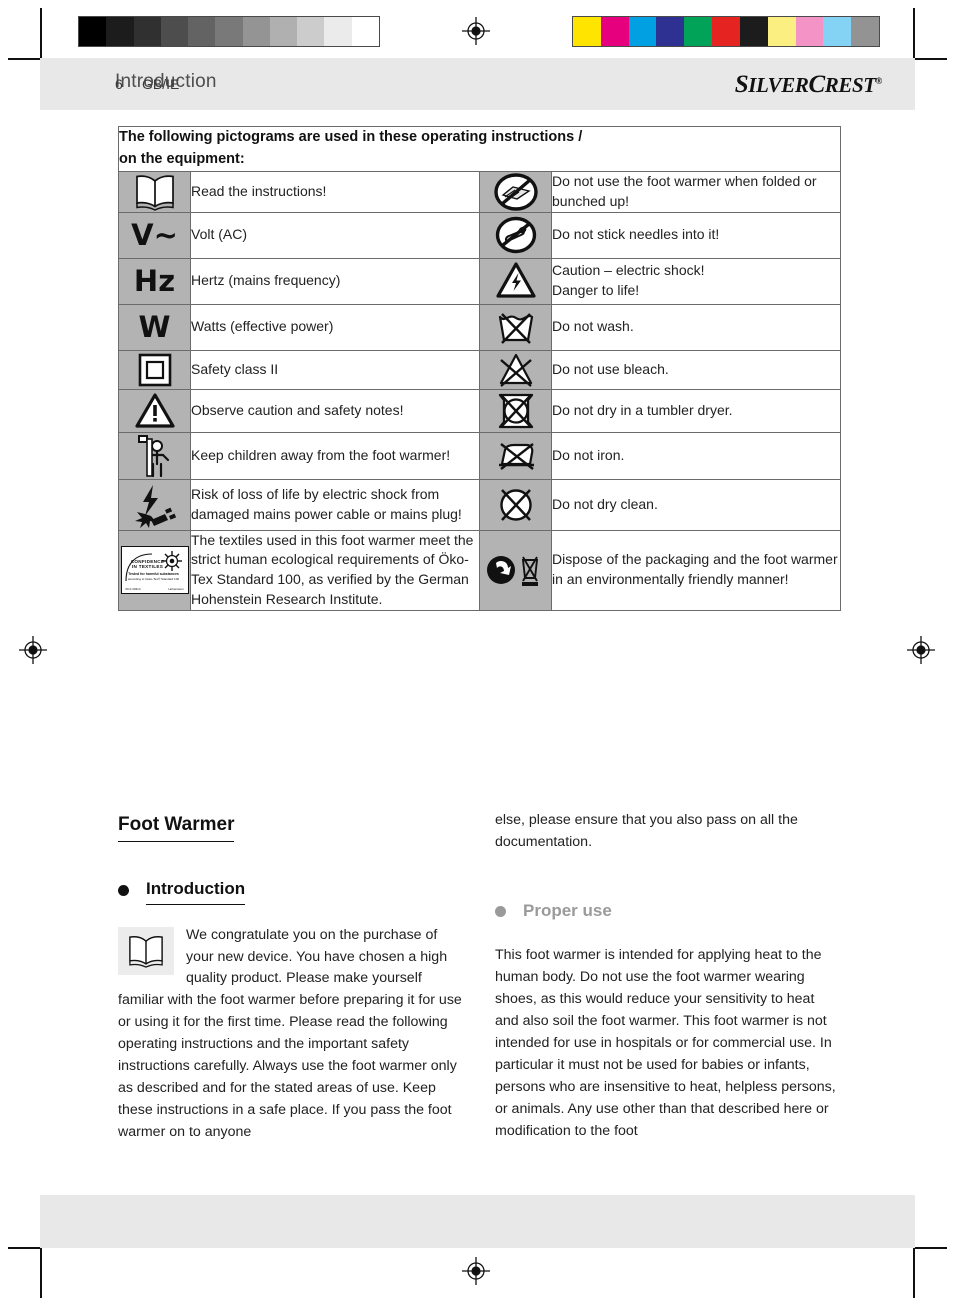  Describe the element at coordinates (290, 890) in the screenshot. I see `section-heading-introduction: Introduction` at that location.